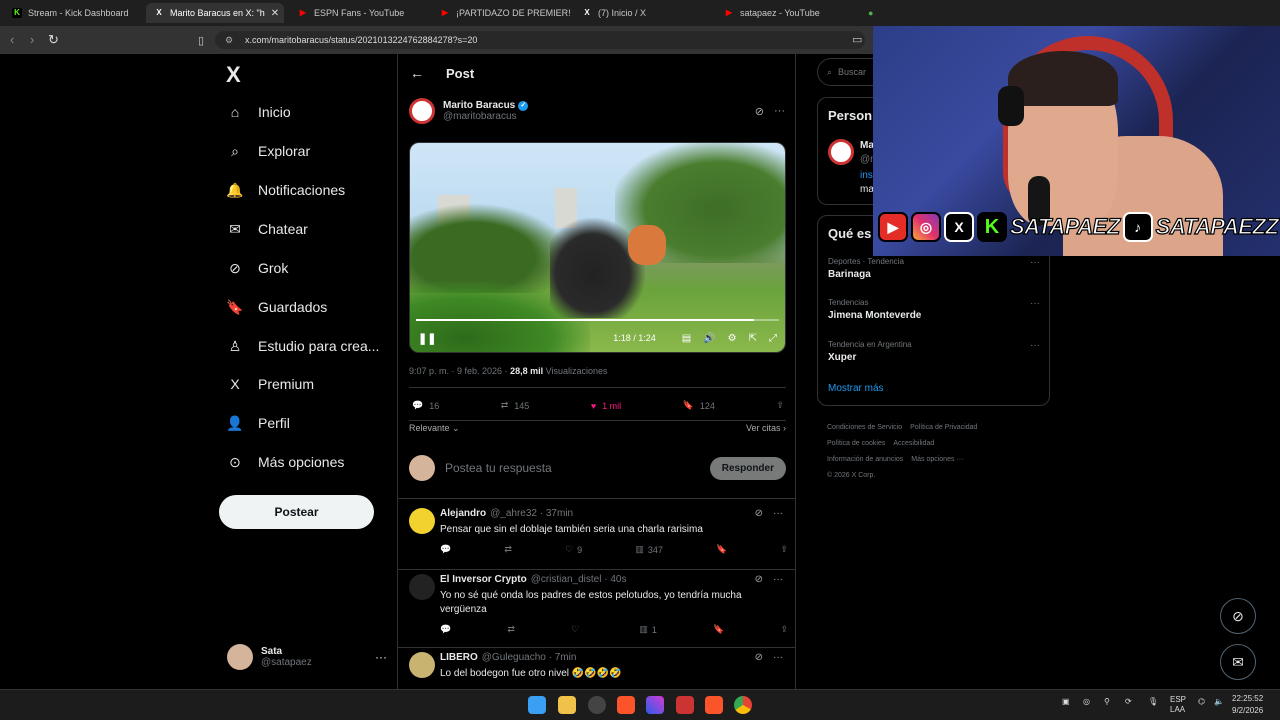 The width and height of the screenshot is (1280, 720). I want to click on reply-author: LIBERO, so click(459, 657).